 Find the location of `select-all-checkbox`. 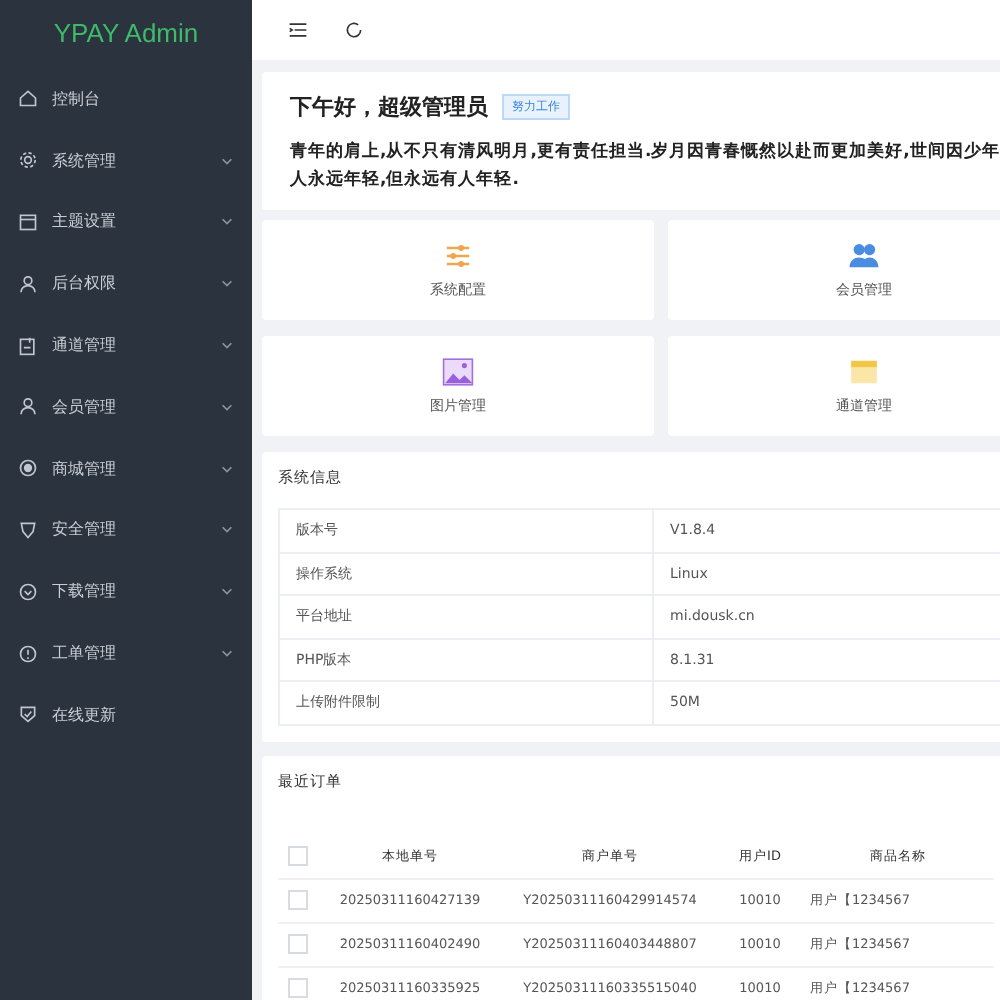

select-all-checkbox is located at coordinates (298, 856).